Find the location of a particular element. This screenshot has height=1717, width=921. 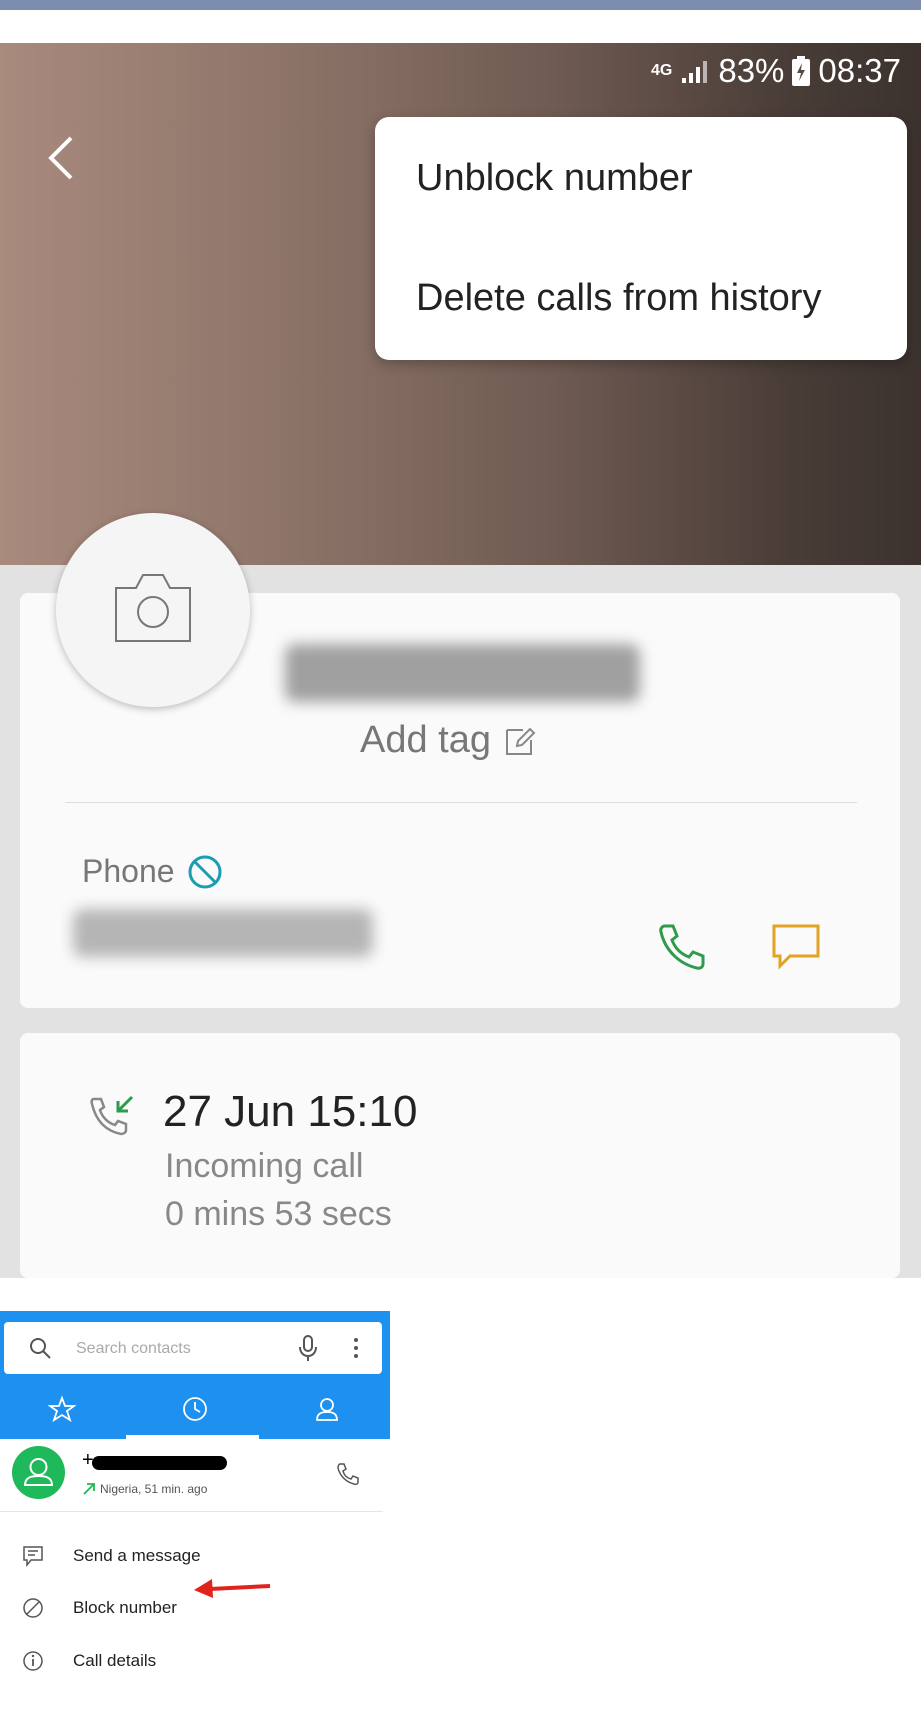

redacted-phone-number is located at coordinates (223, 933).